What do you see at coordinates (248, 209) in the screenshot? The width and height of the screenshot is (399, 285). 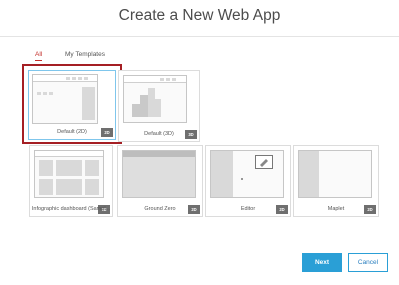 I see `template-label: Editor` at bounding box center [248, 209].